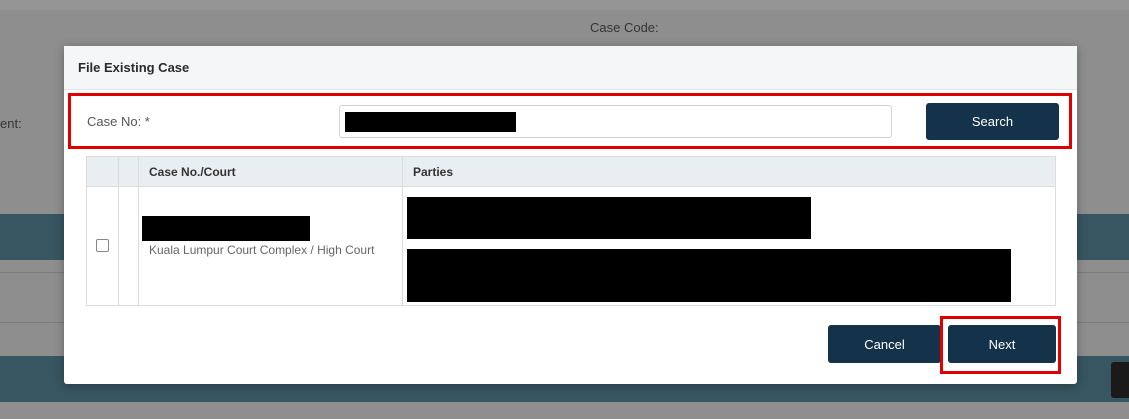 This screenshot has width=1129, height=419. Describe the element at coordinates (570, 68) in the screenshot. I see `modal-header: File Existing Case` at that location.